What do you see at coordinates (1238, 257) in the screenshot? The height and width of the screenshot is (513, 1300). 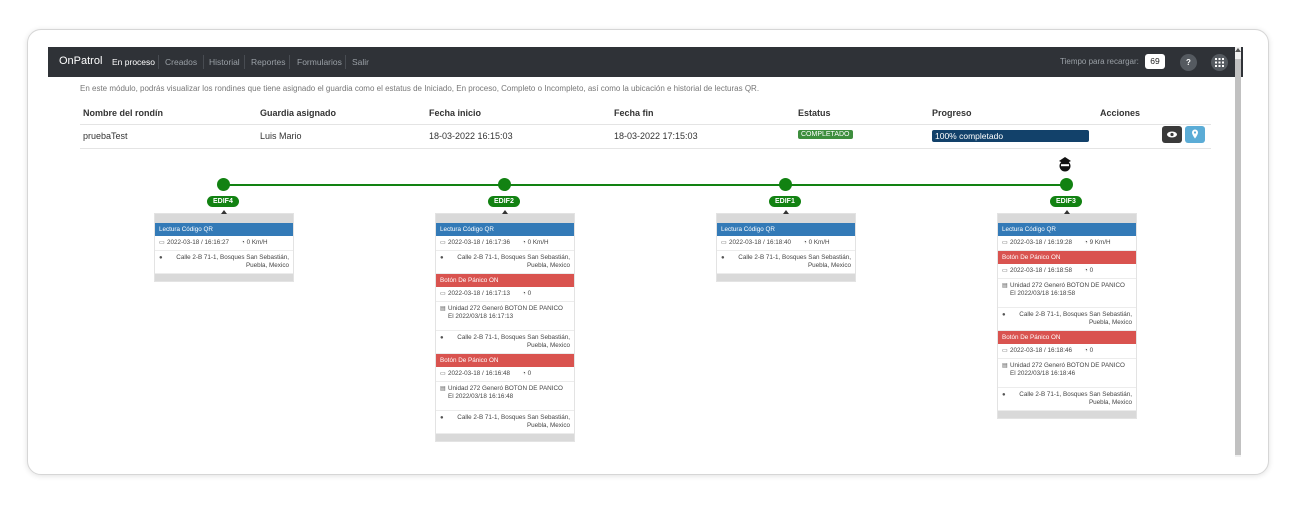 I see `scrollbar-thumb` at bounding box center [1238, 257].